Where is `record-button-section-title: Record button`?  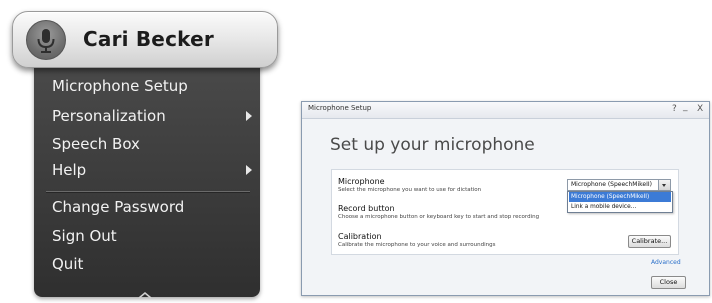 record-button-section-title: Record button is located at coordinates (366, 208).